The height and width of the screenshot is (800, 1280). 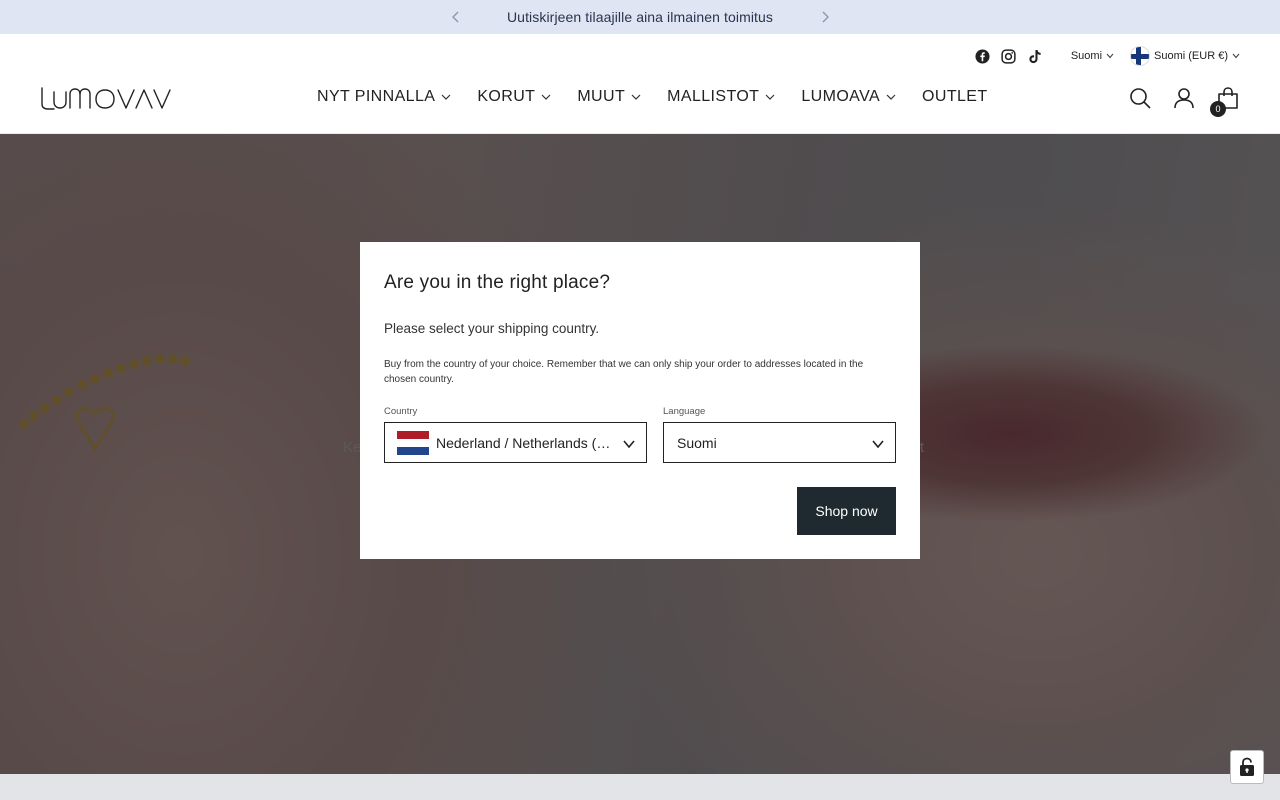 I want to click on nav-item-lumoava: LUMOAVA, so click(x=848, y=97).